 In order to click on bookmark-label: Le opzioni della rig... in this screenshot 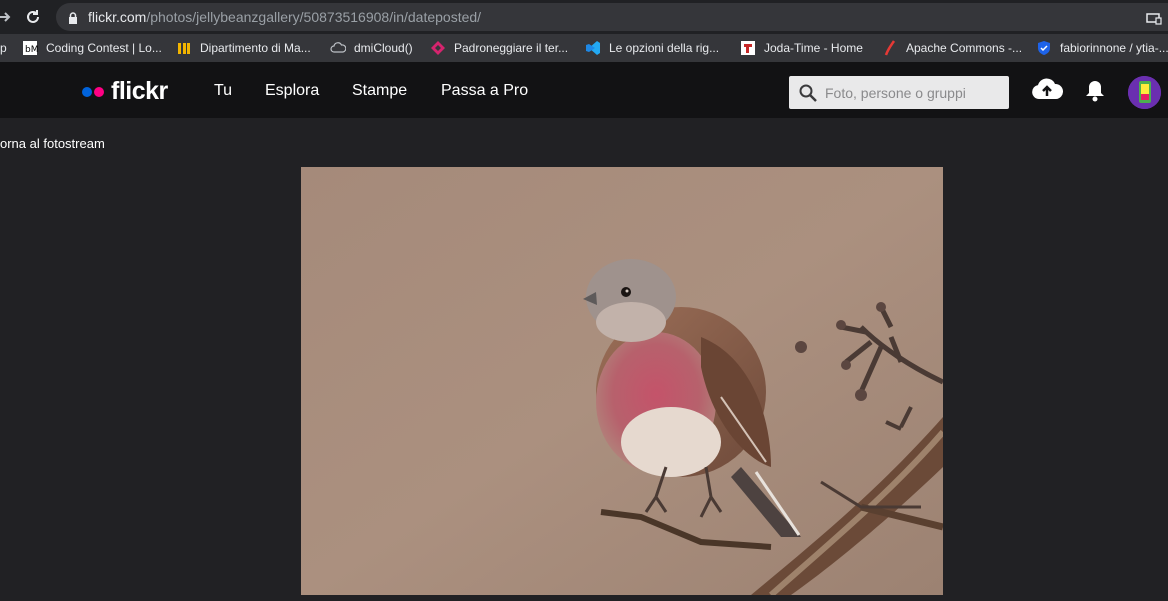, I will do `click(664, 48)`.